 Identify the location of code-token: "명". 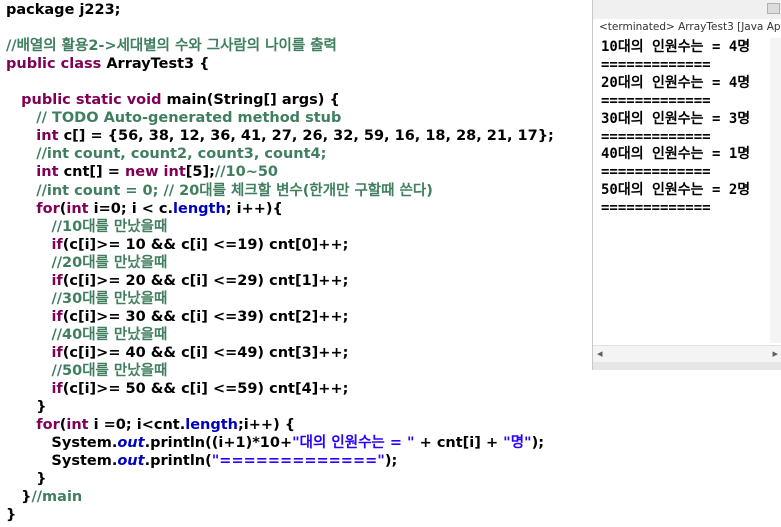
(517, 443).